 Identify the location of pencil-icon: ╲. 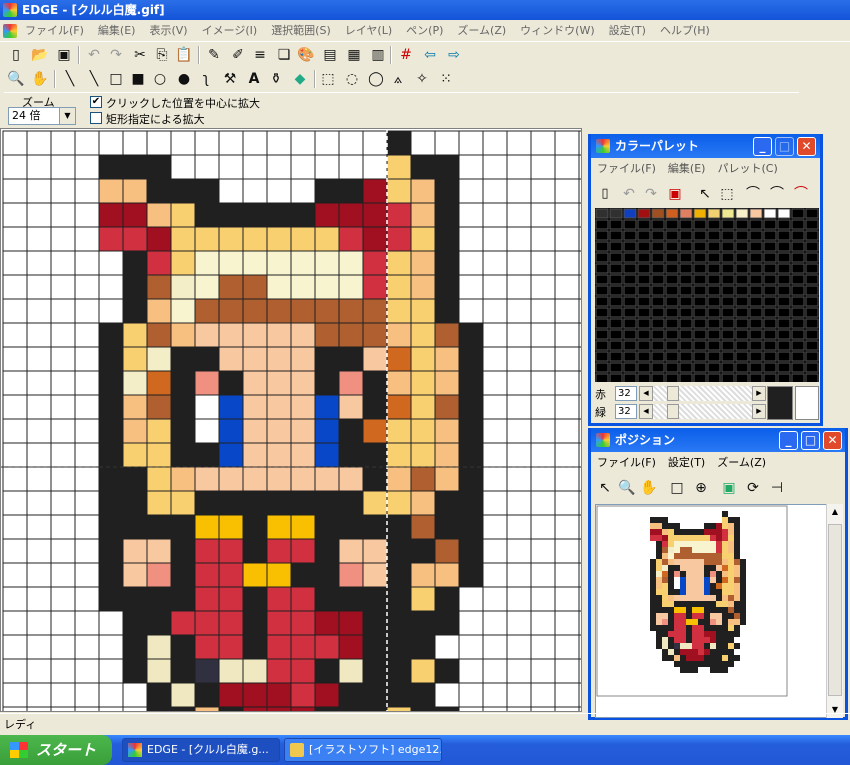
(70, 79).